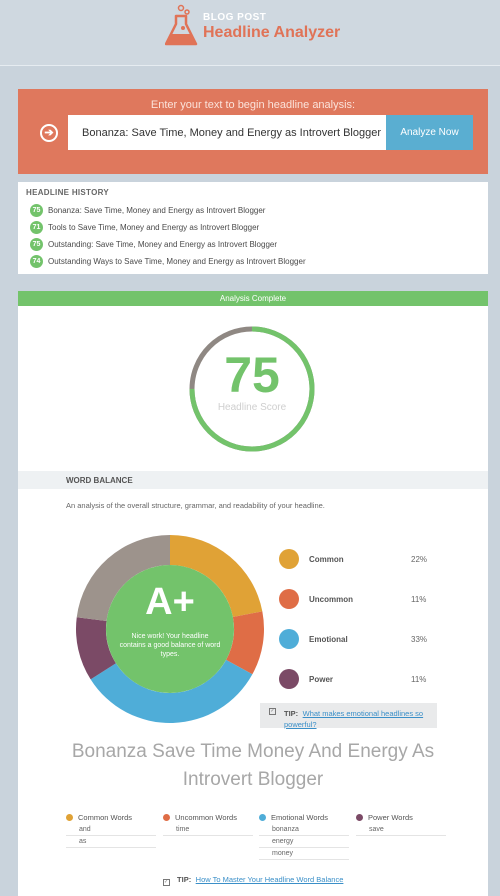 The width and height of the screenshot is (500, 896). I want to click on word-balance-header: WORD BALANCE, so click(253, 480).